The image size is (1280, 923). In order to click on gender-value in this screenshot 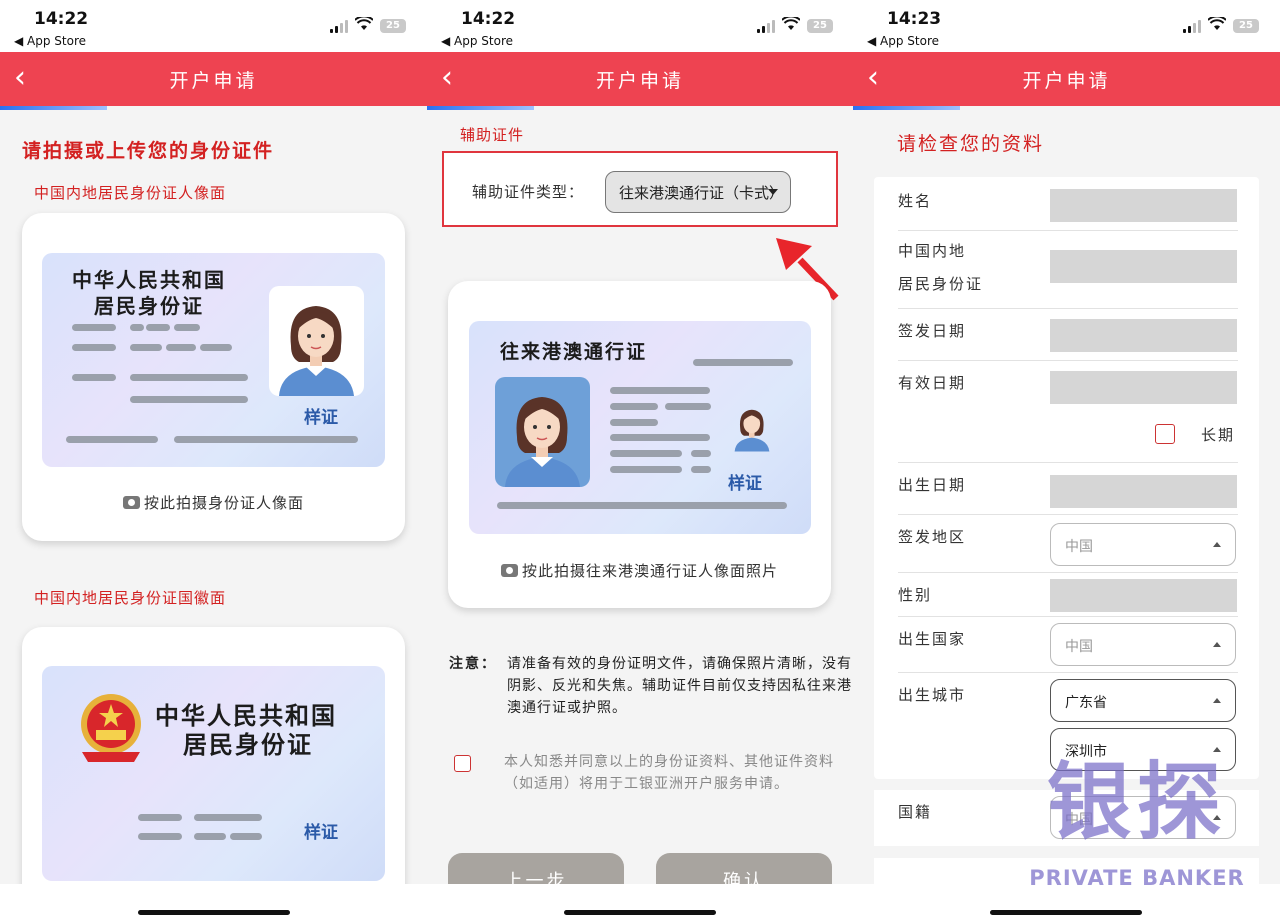, I will do `click(1143, 595)`.